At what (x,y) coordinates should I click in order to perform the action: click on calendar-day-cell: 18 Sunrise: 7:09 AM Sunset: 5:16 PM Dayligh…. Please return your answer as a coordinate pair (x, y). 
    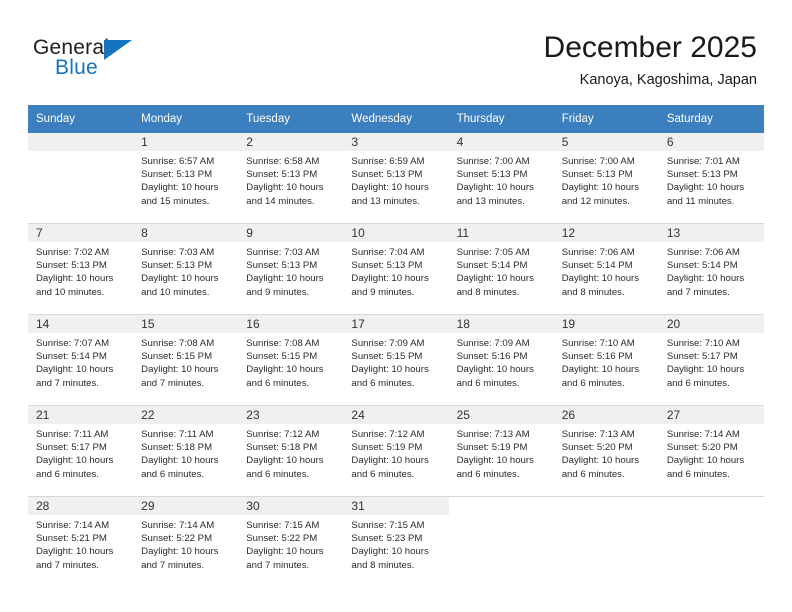
    Looking at the image, I should click on (501, 360).